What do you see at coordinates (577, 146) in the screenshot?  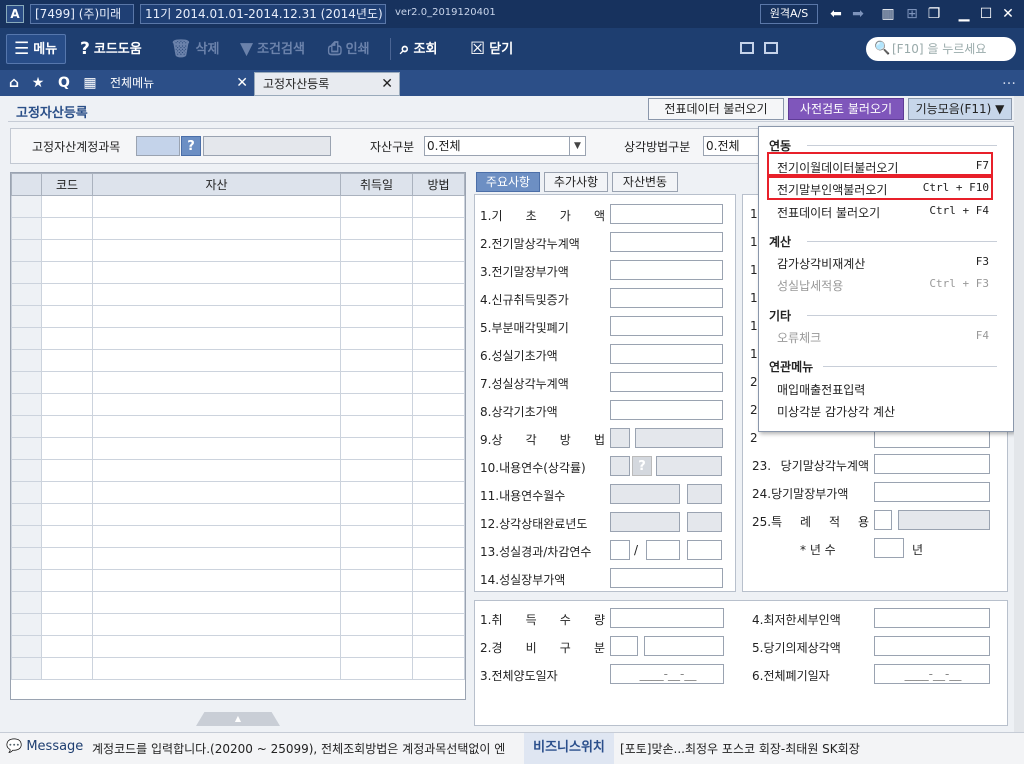 I see `dropdown-arrow-icon: ▼` at bounding box center [577, 146].